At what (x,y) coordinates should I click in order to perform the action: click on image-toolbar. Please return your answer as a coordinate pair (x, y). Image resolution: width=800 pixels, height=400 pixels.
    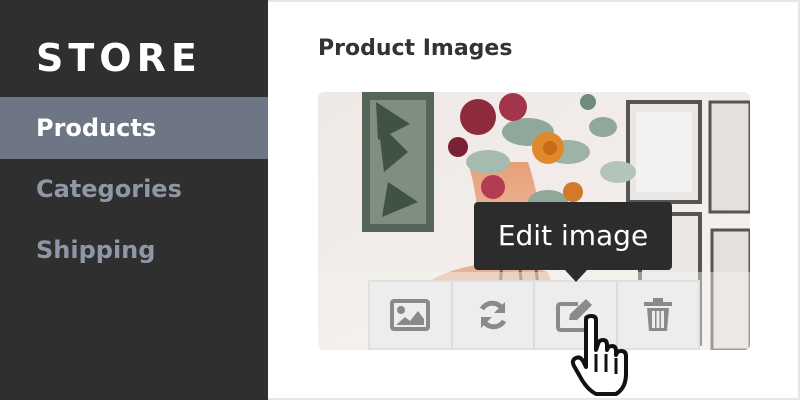
    Looking at the image, I should click on (534, 315).